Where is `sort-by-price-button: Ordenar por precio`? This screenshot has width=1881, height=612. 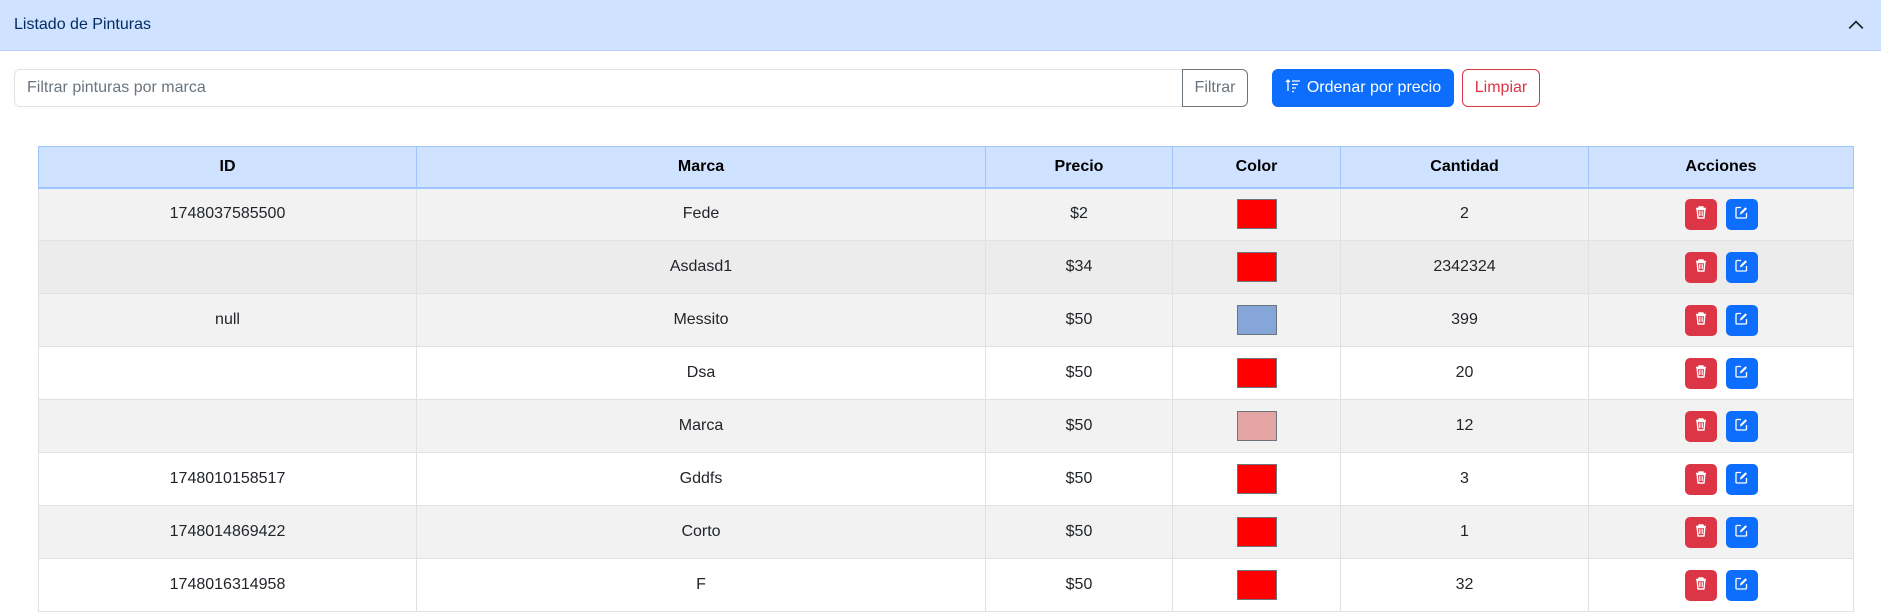 sort-by-price-button: Ordenar por precio is located at coordinates (1363, 88).